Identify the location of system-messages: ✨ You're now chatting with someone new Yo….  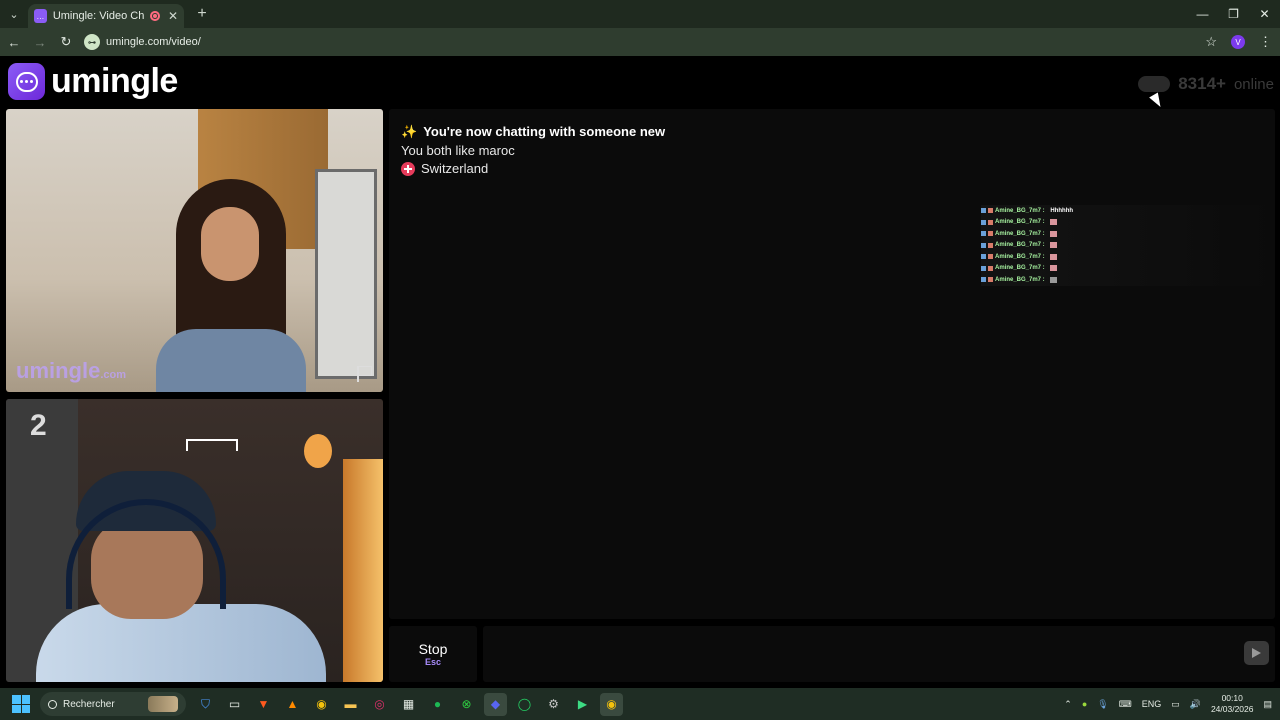
(533, 151).